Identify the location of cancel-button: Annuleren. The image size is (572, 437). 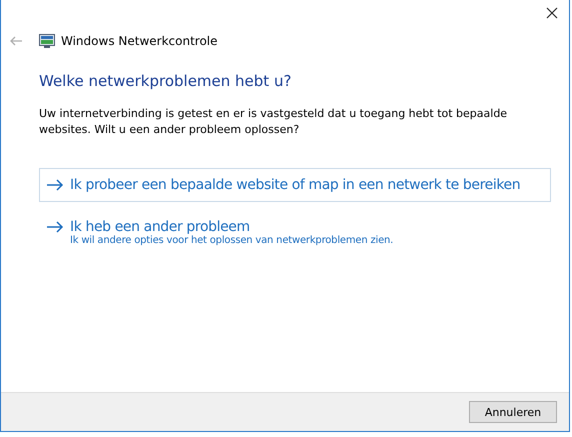
(513, 412).